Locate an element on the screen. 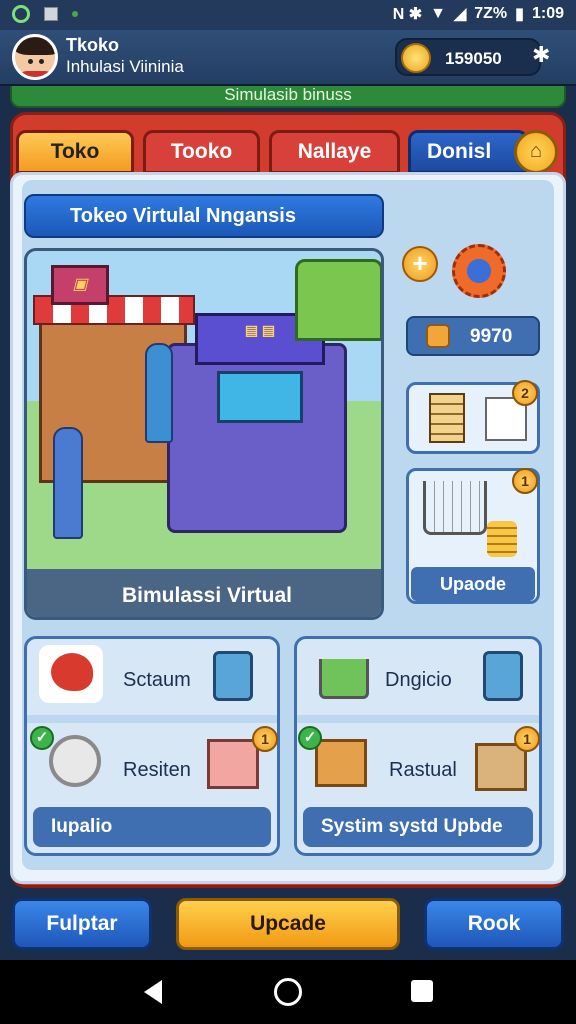 This screenshot has height=1024, width=576. tab-toko: Toko is located at coordinates (75, 152).